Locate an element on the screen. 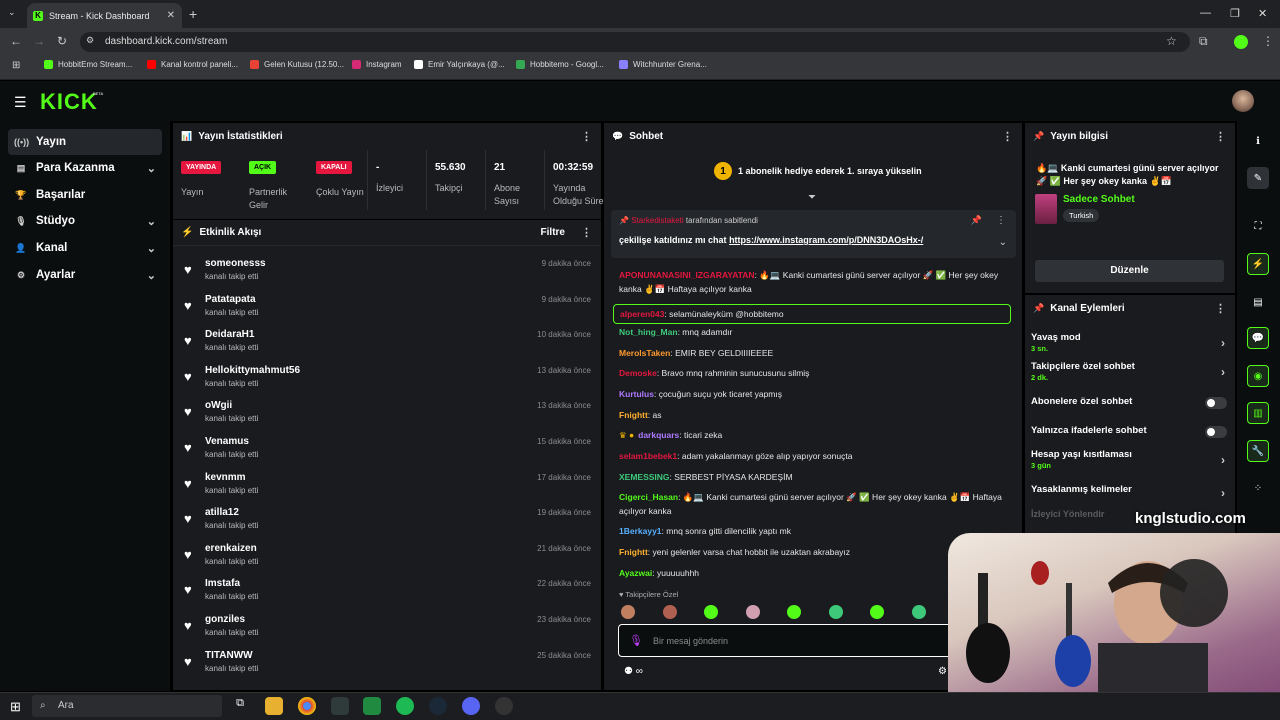  chat-username: Cigerci_Hasan is located at coordinates (648, 497).